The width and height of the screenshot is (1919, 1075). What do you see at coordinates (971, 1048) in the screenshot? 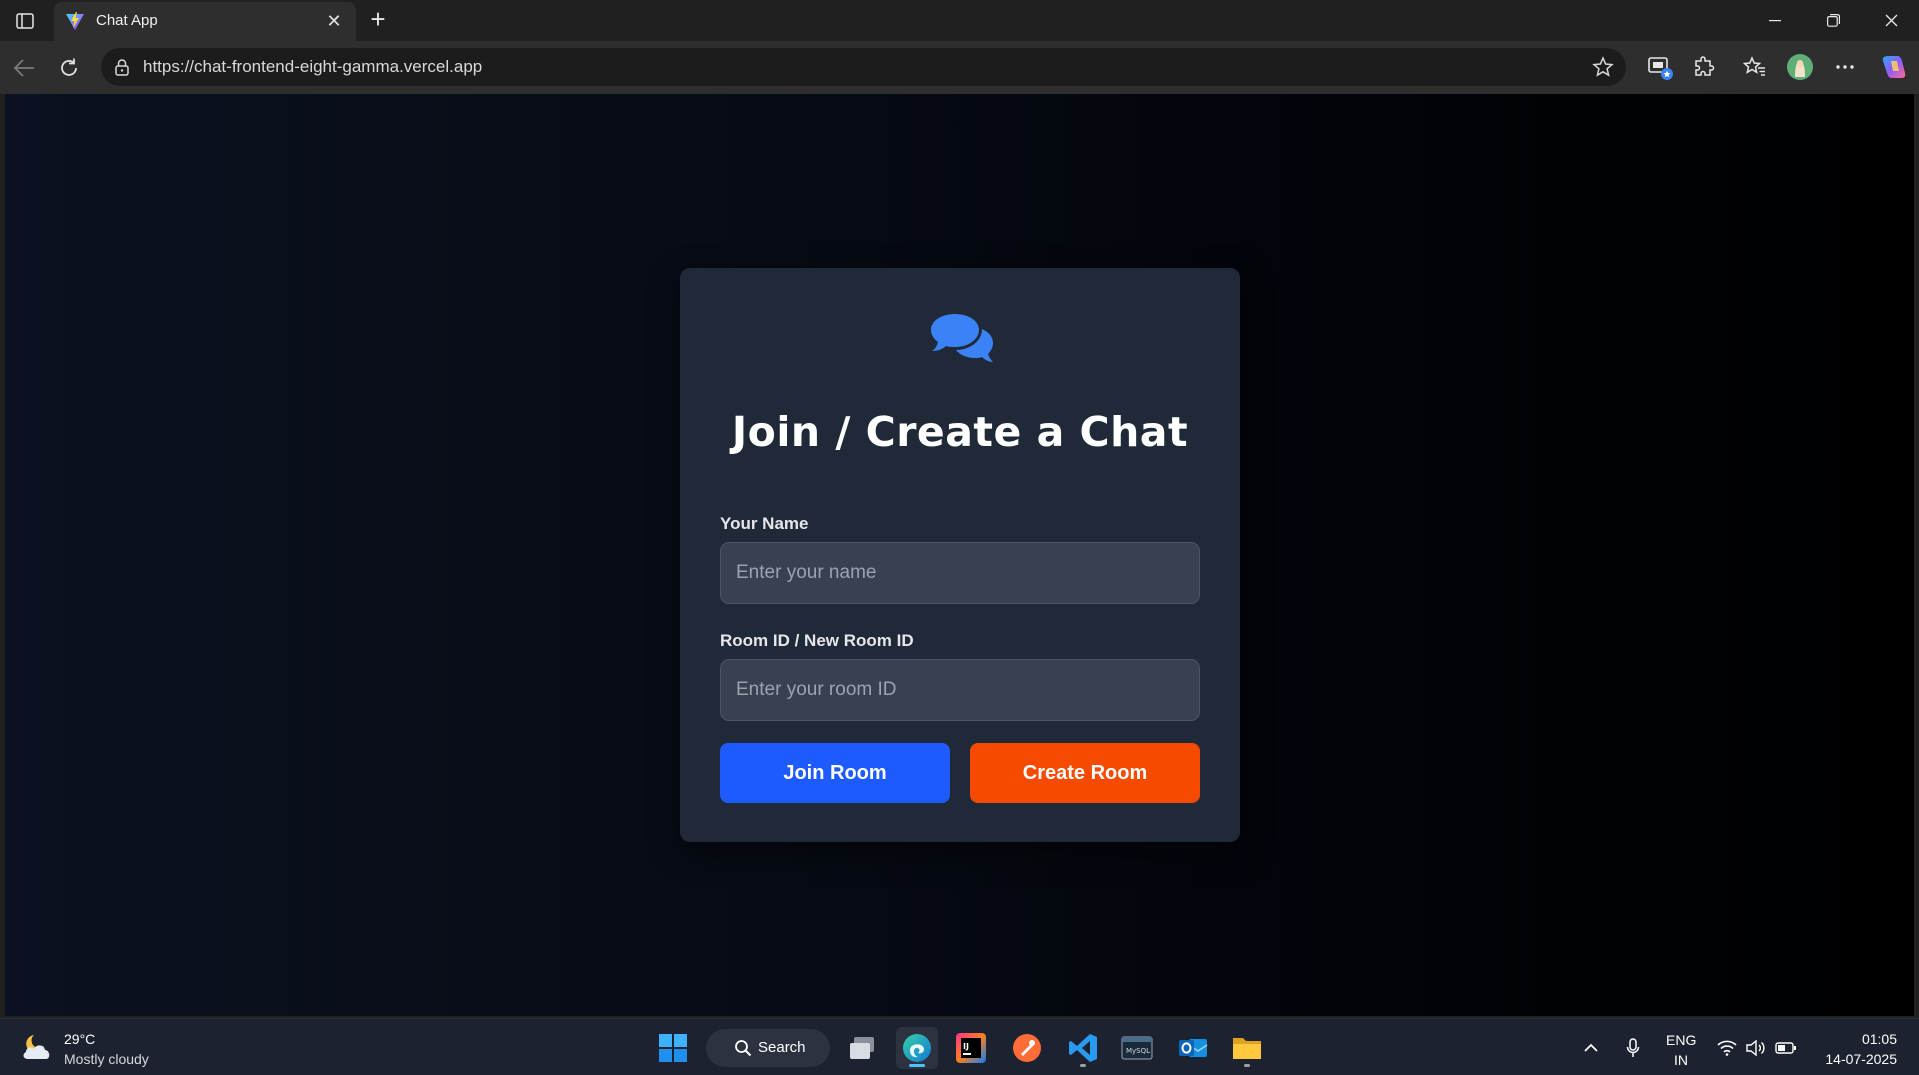
I see `intellij-icon: IJ` at bounding box center [971, 1048].